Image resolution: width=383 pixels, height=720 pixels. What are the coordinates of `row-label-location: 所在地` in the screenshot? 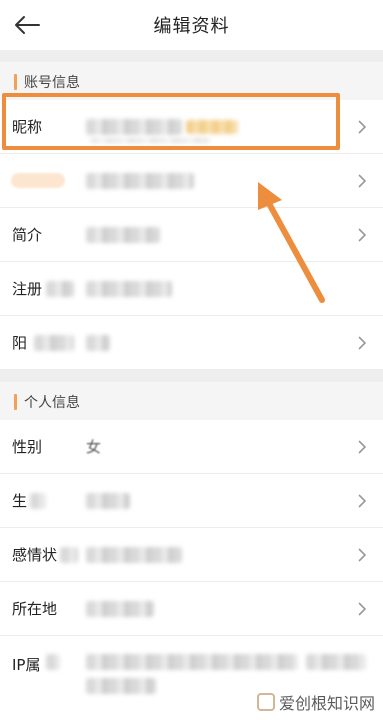 It's located at (35, 609).